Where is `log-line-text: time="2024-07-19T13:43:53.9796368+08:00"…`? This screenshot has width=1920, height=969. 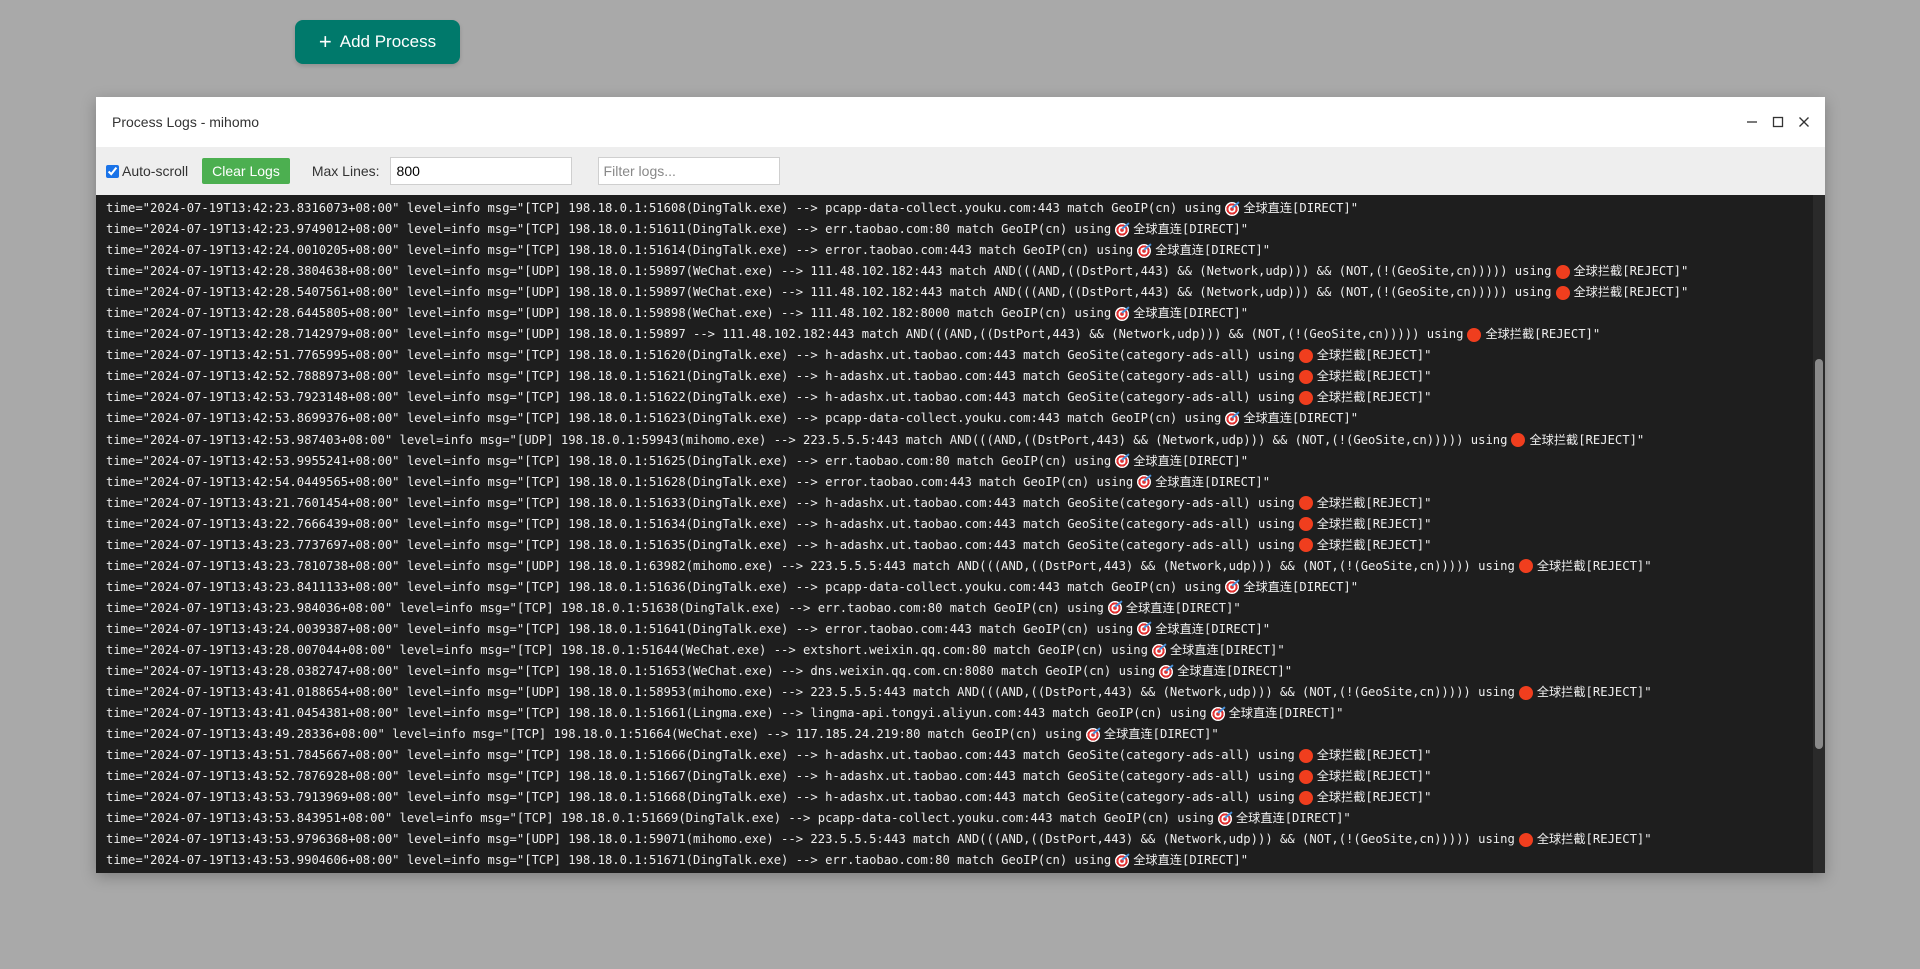 log-line-text: time="2024-07-19T13:43:53.9796368+08:00"… is located at coordinates (810, 839).